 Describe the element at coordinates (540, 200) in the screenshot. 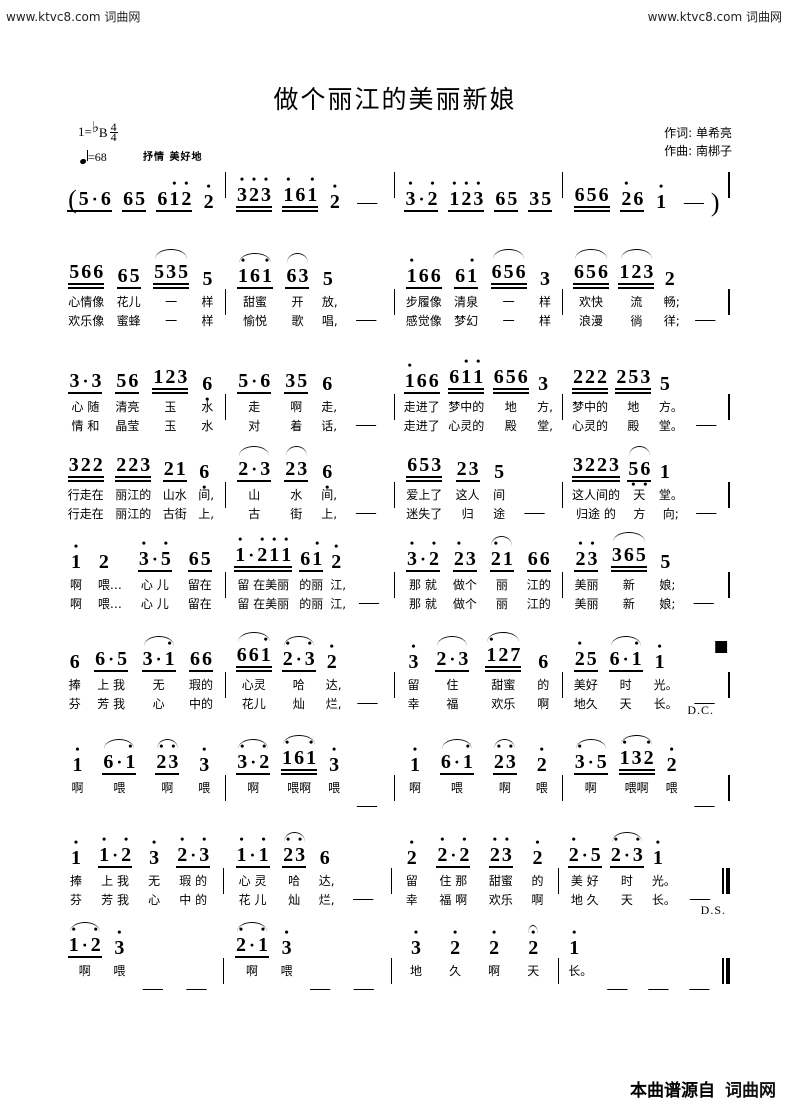

I see `note-group: 35` at that location.